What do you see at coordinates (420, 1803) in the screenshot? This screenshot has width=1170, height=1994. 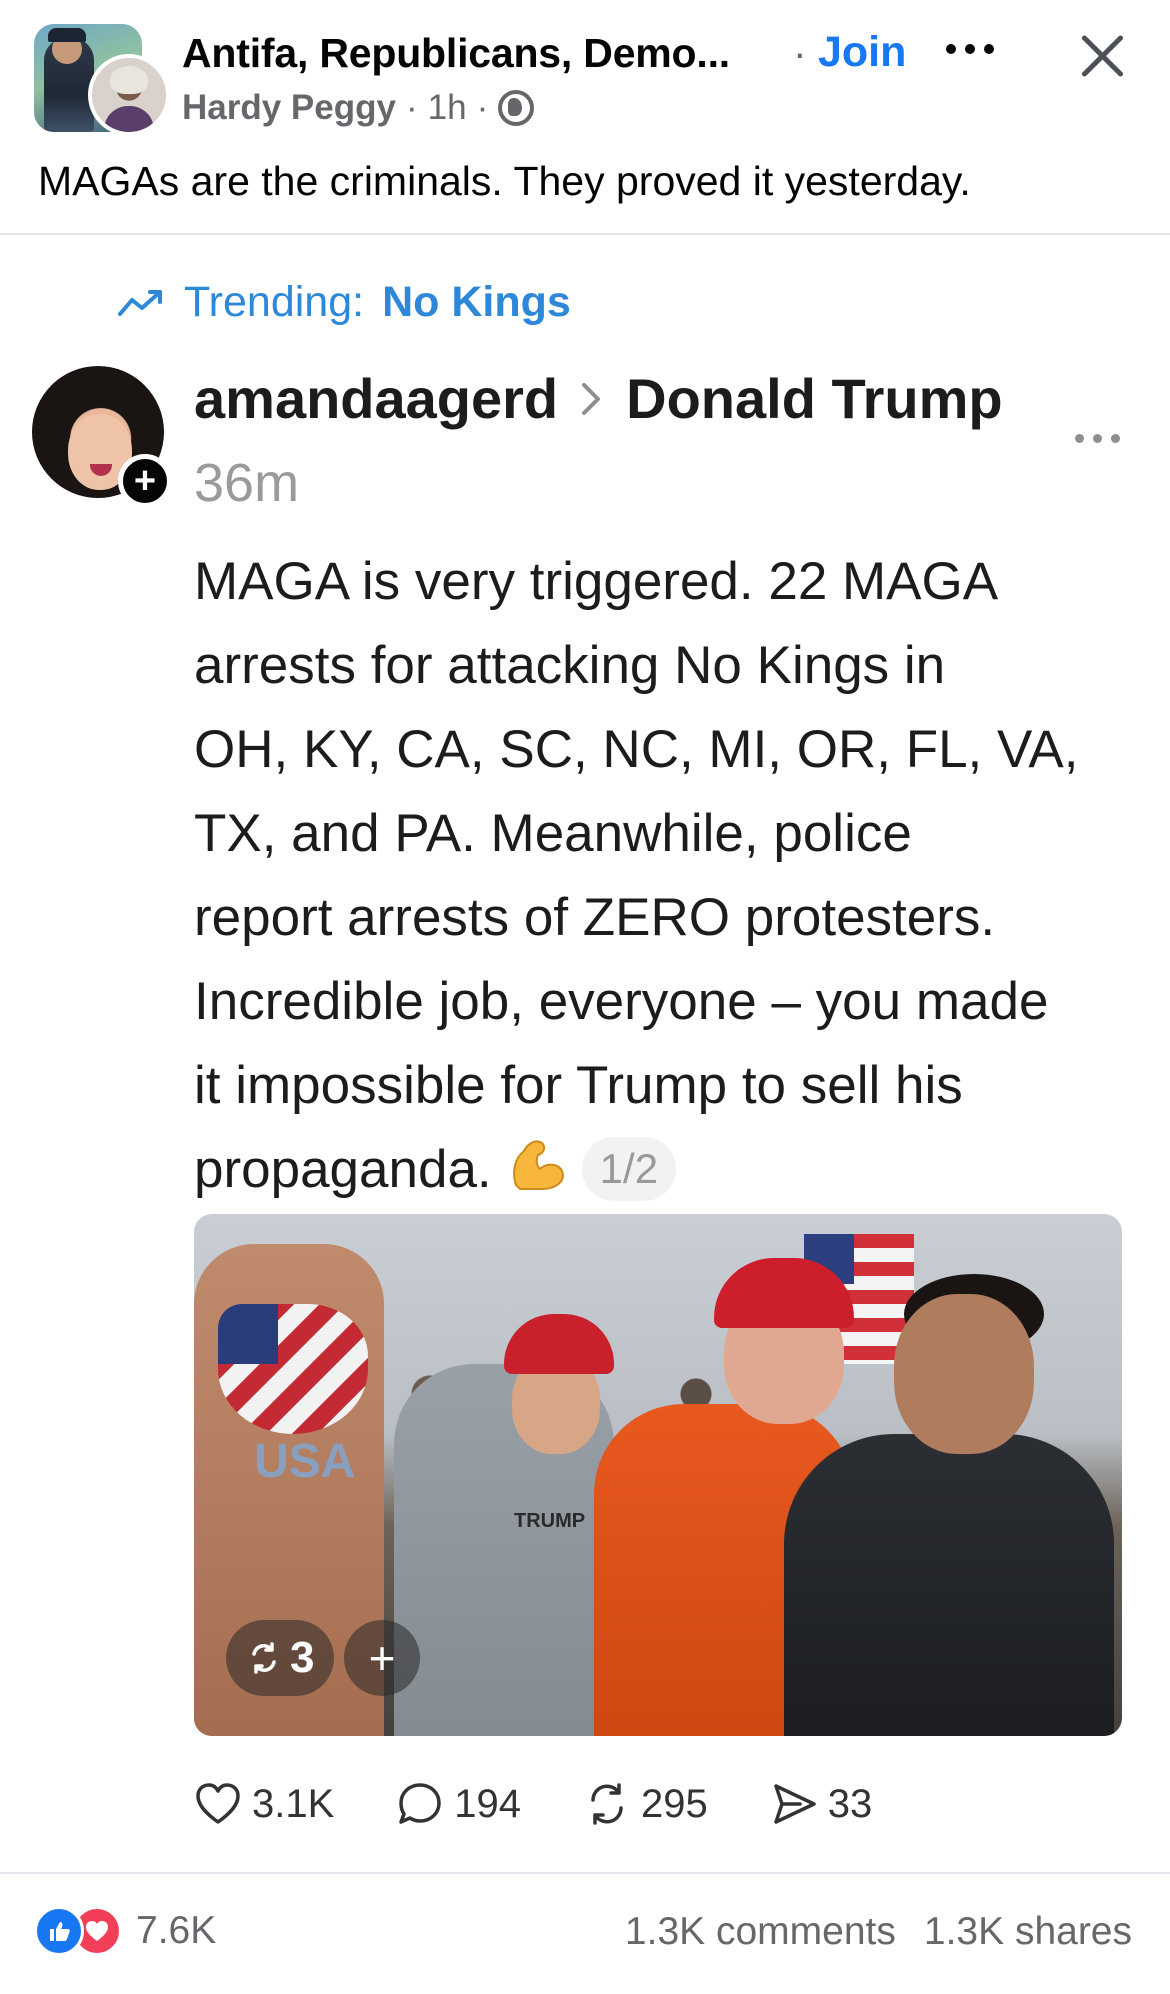 I see `comment-icon` at bounding box center [420, 1803].